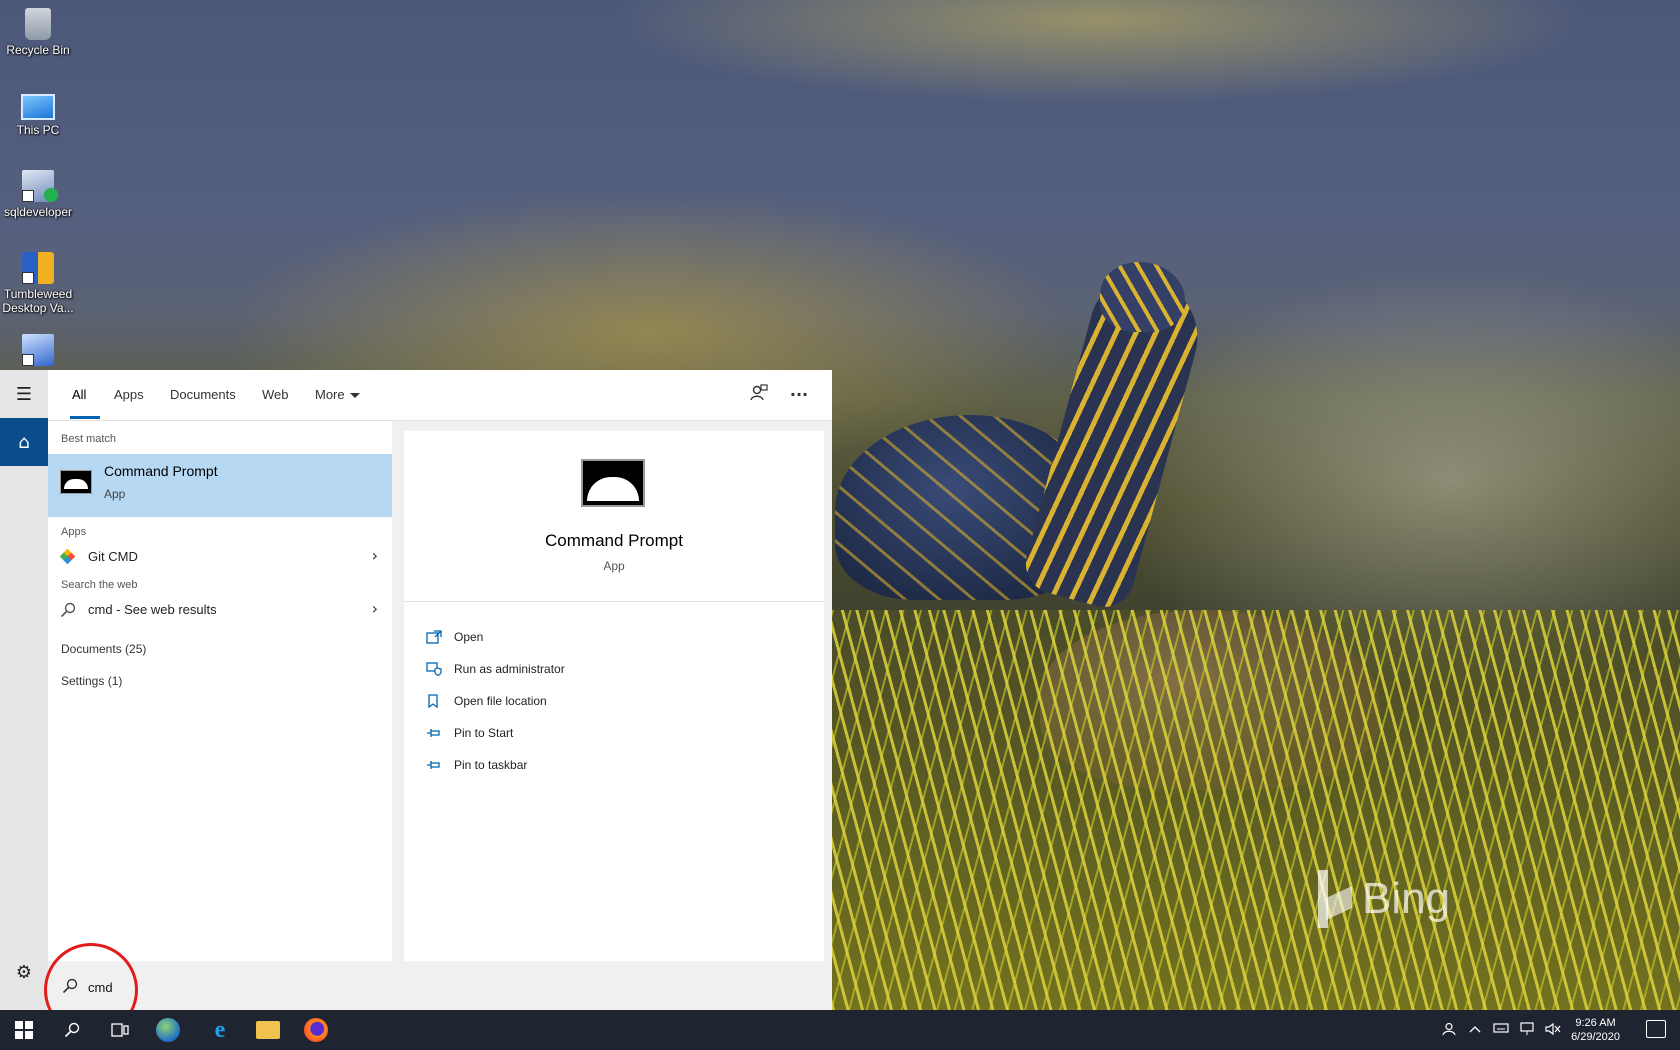 The width and height of the screenshot is (1680, 1050). Describe the element at coordinates (1142, 297) in the screenshot. I see `wallpaper-turtle-head` at that location.